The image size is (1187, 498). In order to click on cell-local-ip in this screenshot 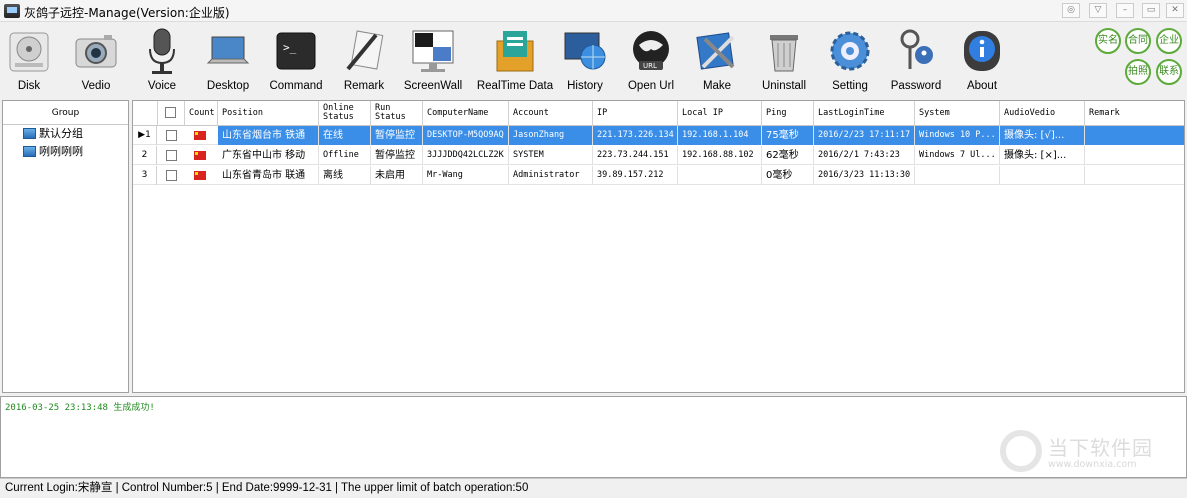, I will do `click(720, 175)`.